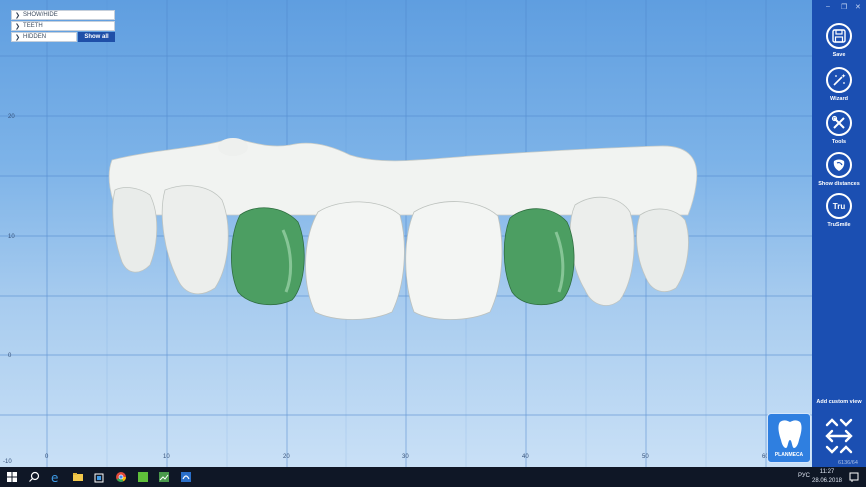 Image resolution: width=866 pixels, height=487 pixels. What do you see at coordinates (454, 260) in the screenshot?
I see `tooth-central-right` at bounding box center [454, 260].